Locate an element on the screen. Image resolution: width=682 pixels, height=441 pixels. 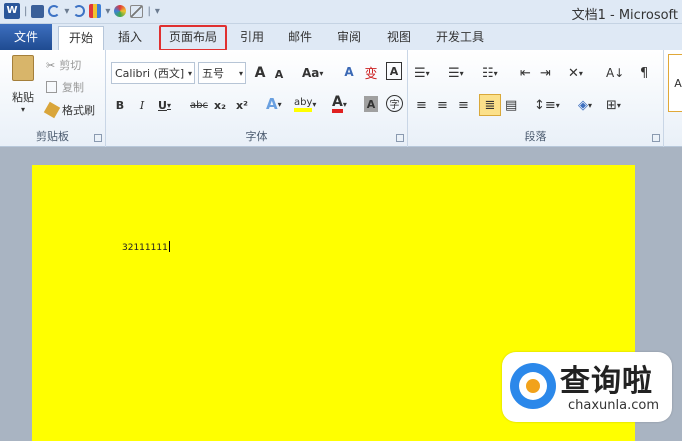
chinese-layout-icon: ✕ is located at coordinates (573, 73).